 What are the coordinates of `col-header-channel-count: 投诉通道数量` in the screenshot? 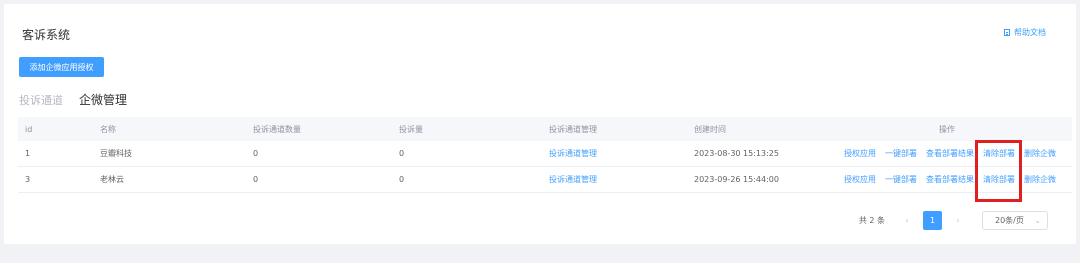 It's located at (277, 129).